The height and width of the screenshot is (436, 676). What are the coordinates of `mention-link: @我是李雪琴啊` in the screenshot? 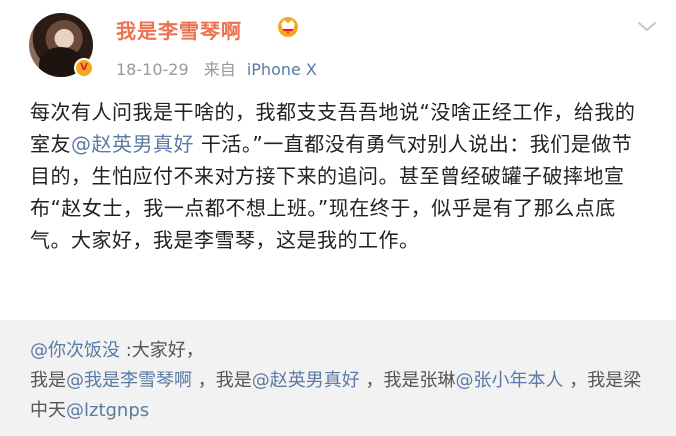 It's located at (129, 380).